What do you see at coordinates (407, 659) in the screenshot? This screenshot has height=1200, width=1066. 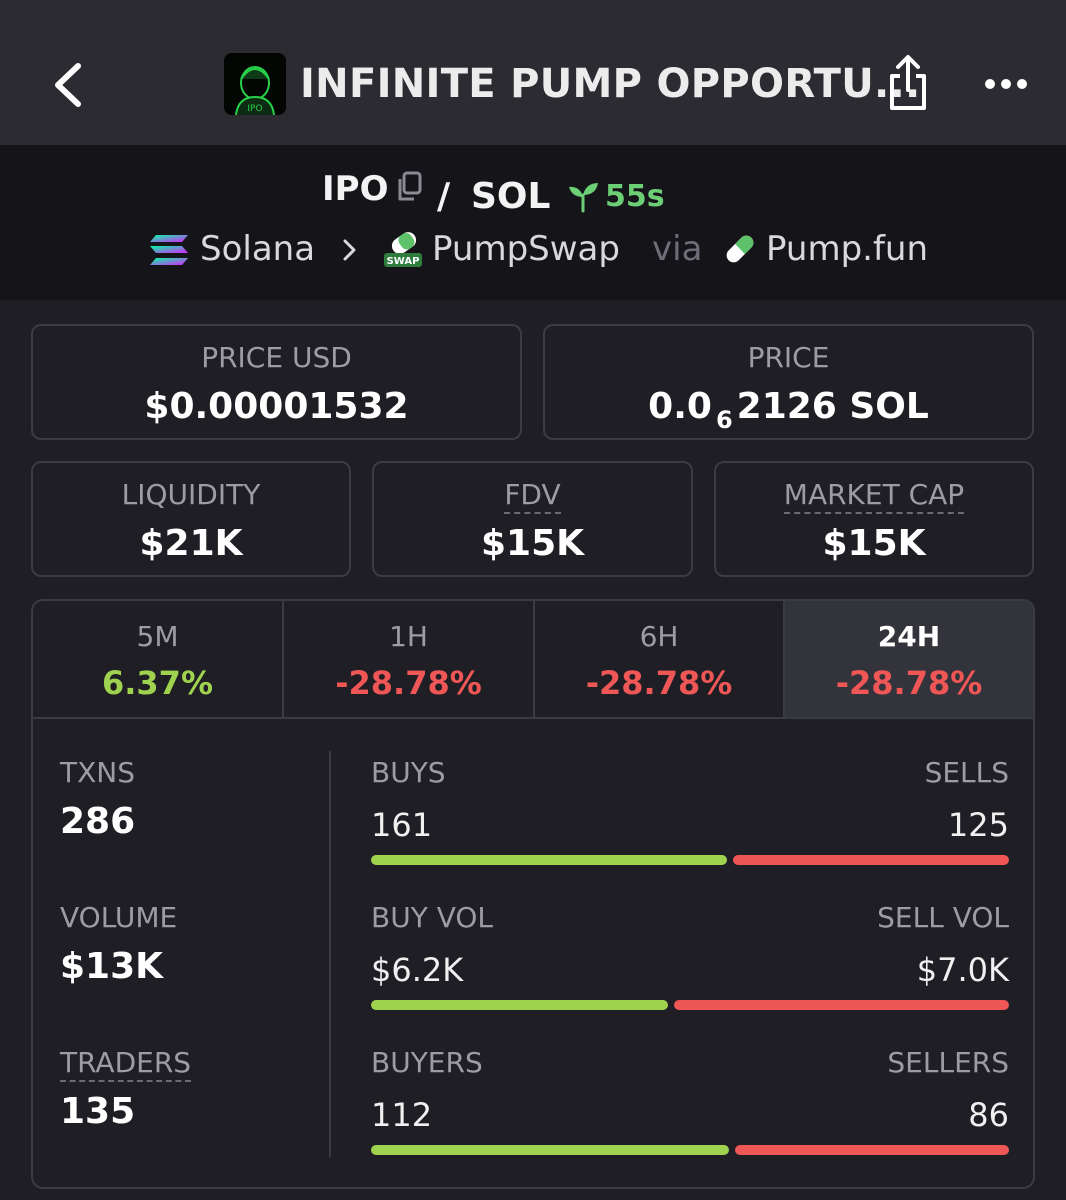 I see `tab-1h: 1H -28.78%` at bounding box center [407, 659].